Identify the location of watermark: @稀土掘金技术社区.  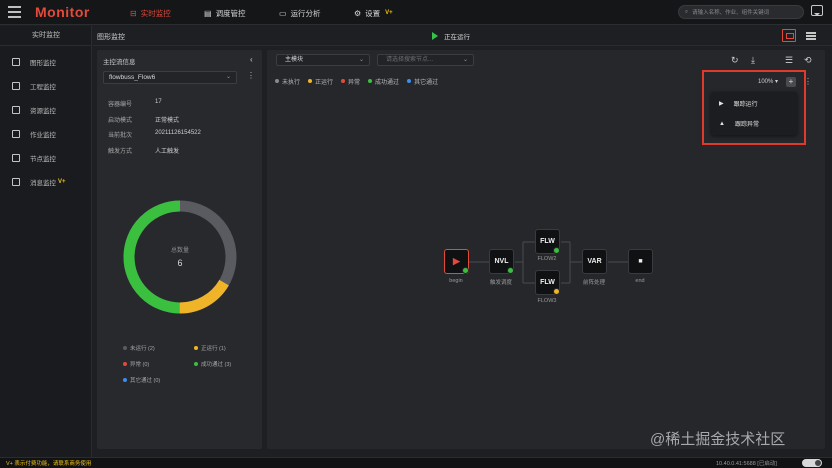
(718, 439).